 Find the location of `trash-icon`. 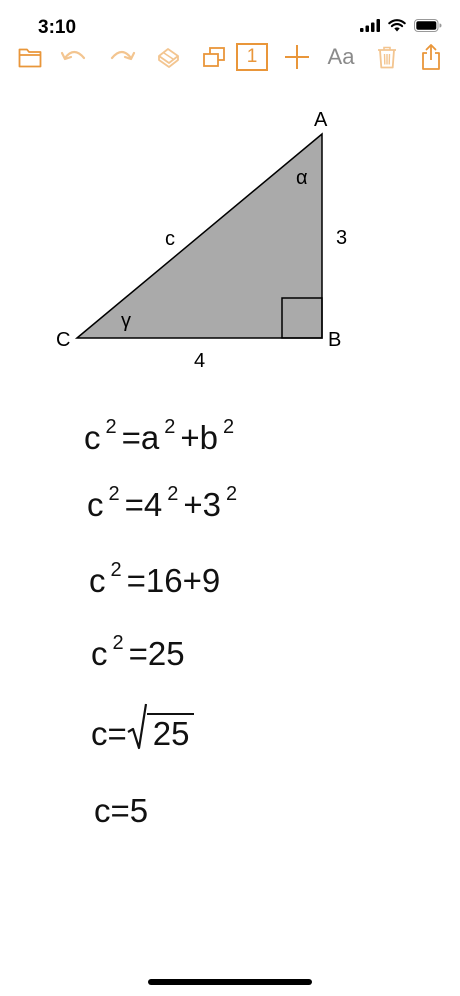

trash-icon is located at coordinates (387, 57).